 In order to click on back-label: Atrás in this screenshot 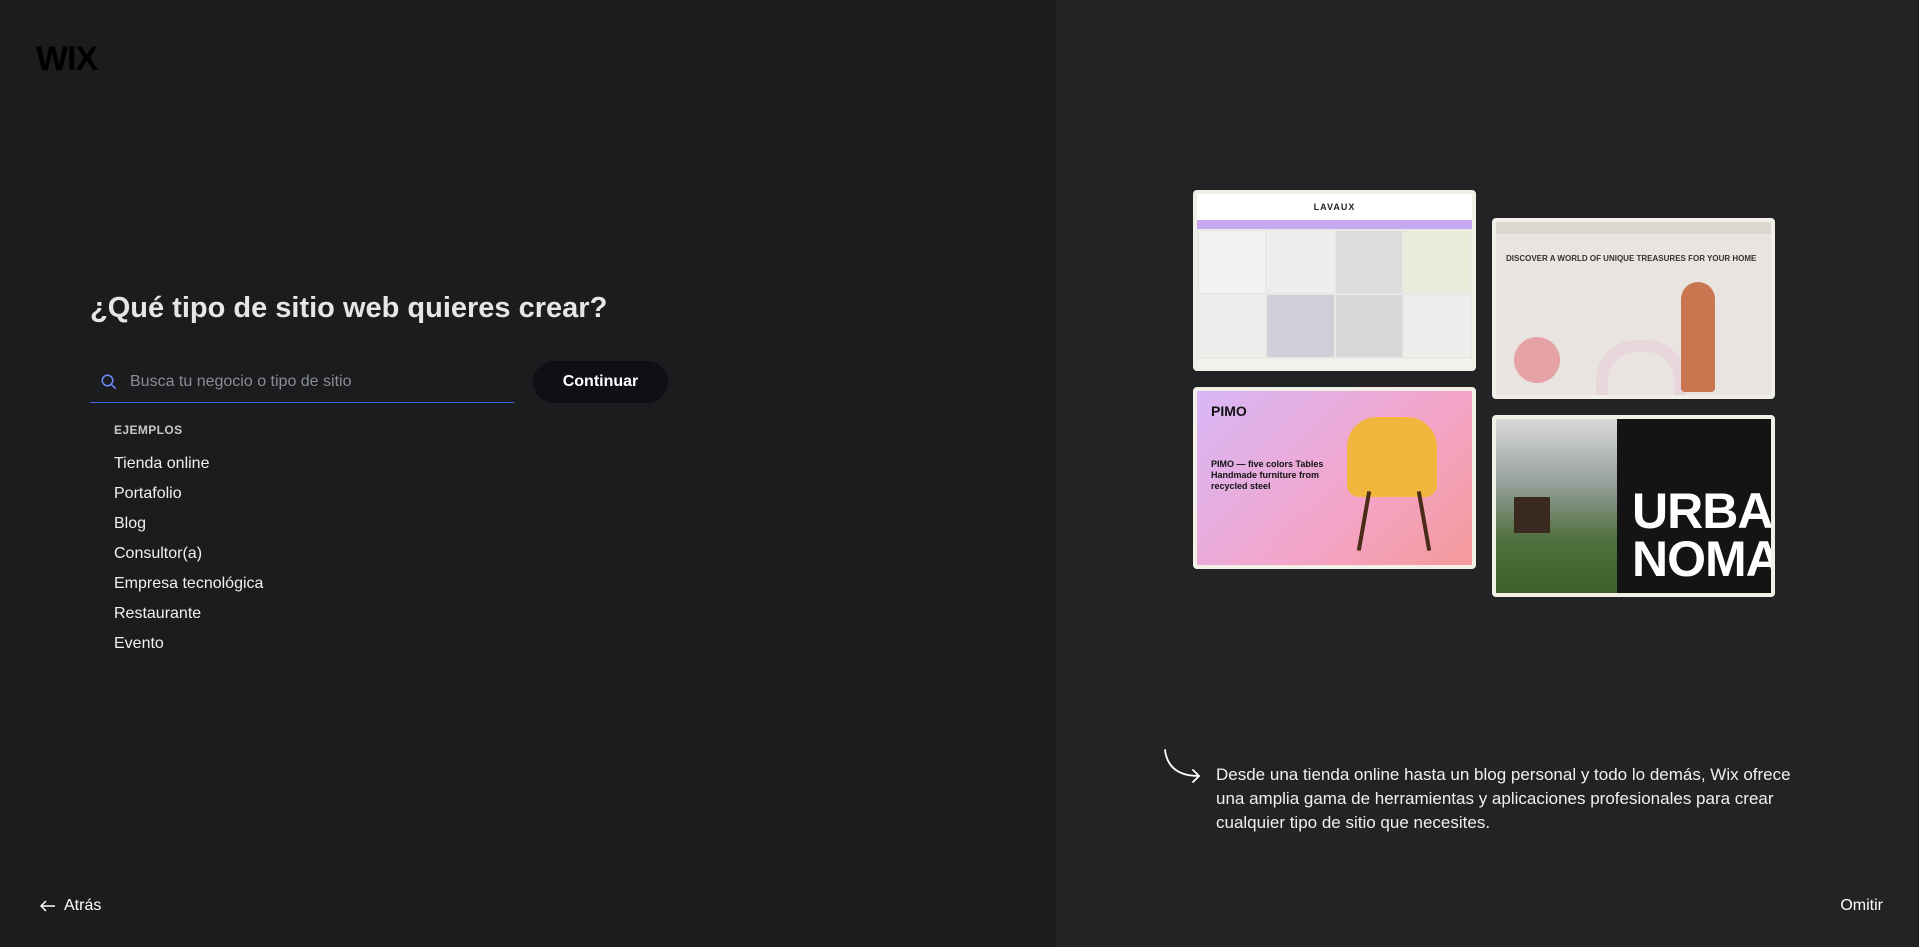, I will do `click(83, 905)`.